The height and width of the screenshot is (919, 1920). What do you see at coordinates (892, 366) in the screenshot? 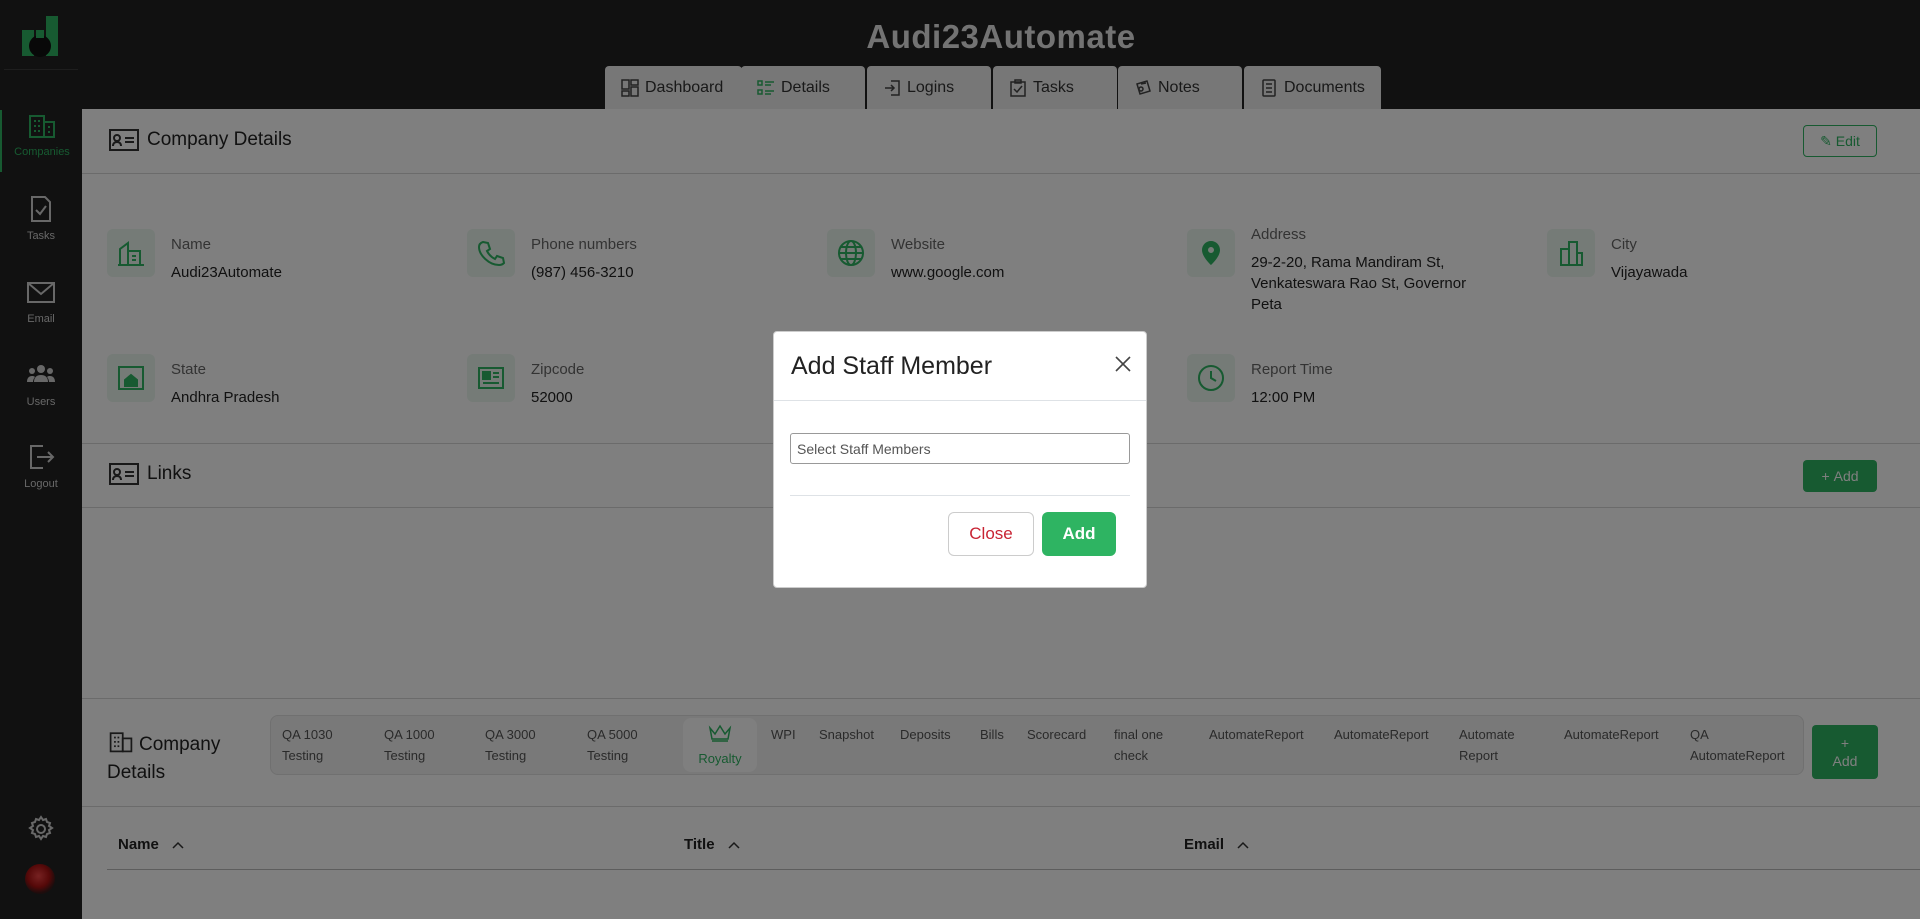
I see `modal-title: Add Staff Member` at bounding box center [892, 366].